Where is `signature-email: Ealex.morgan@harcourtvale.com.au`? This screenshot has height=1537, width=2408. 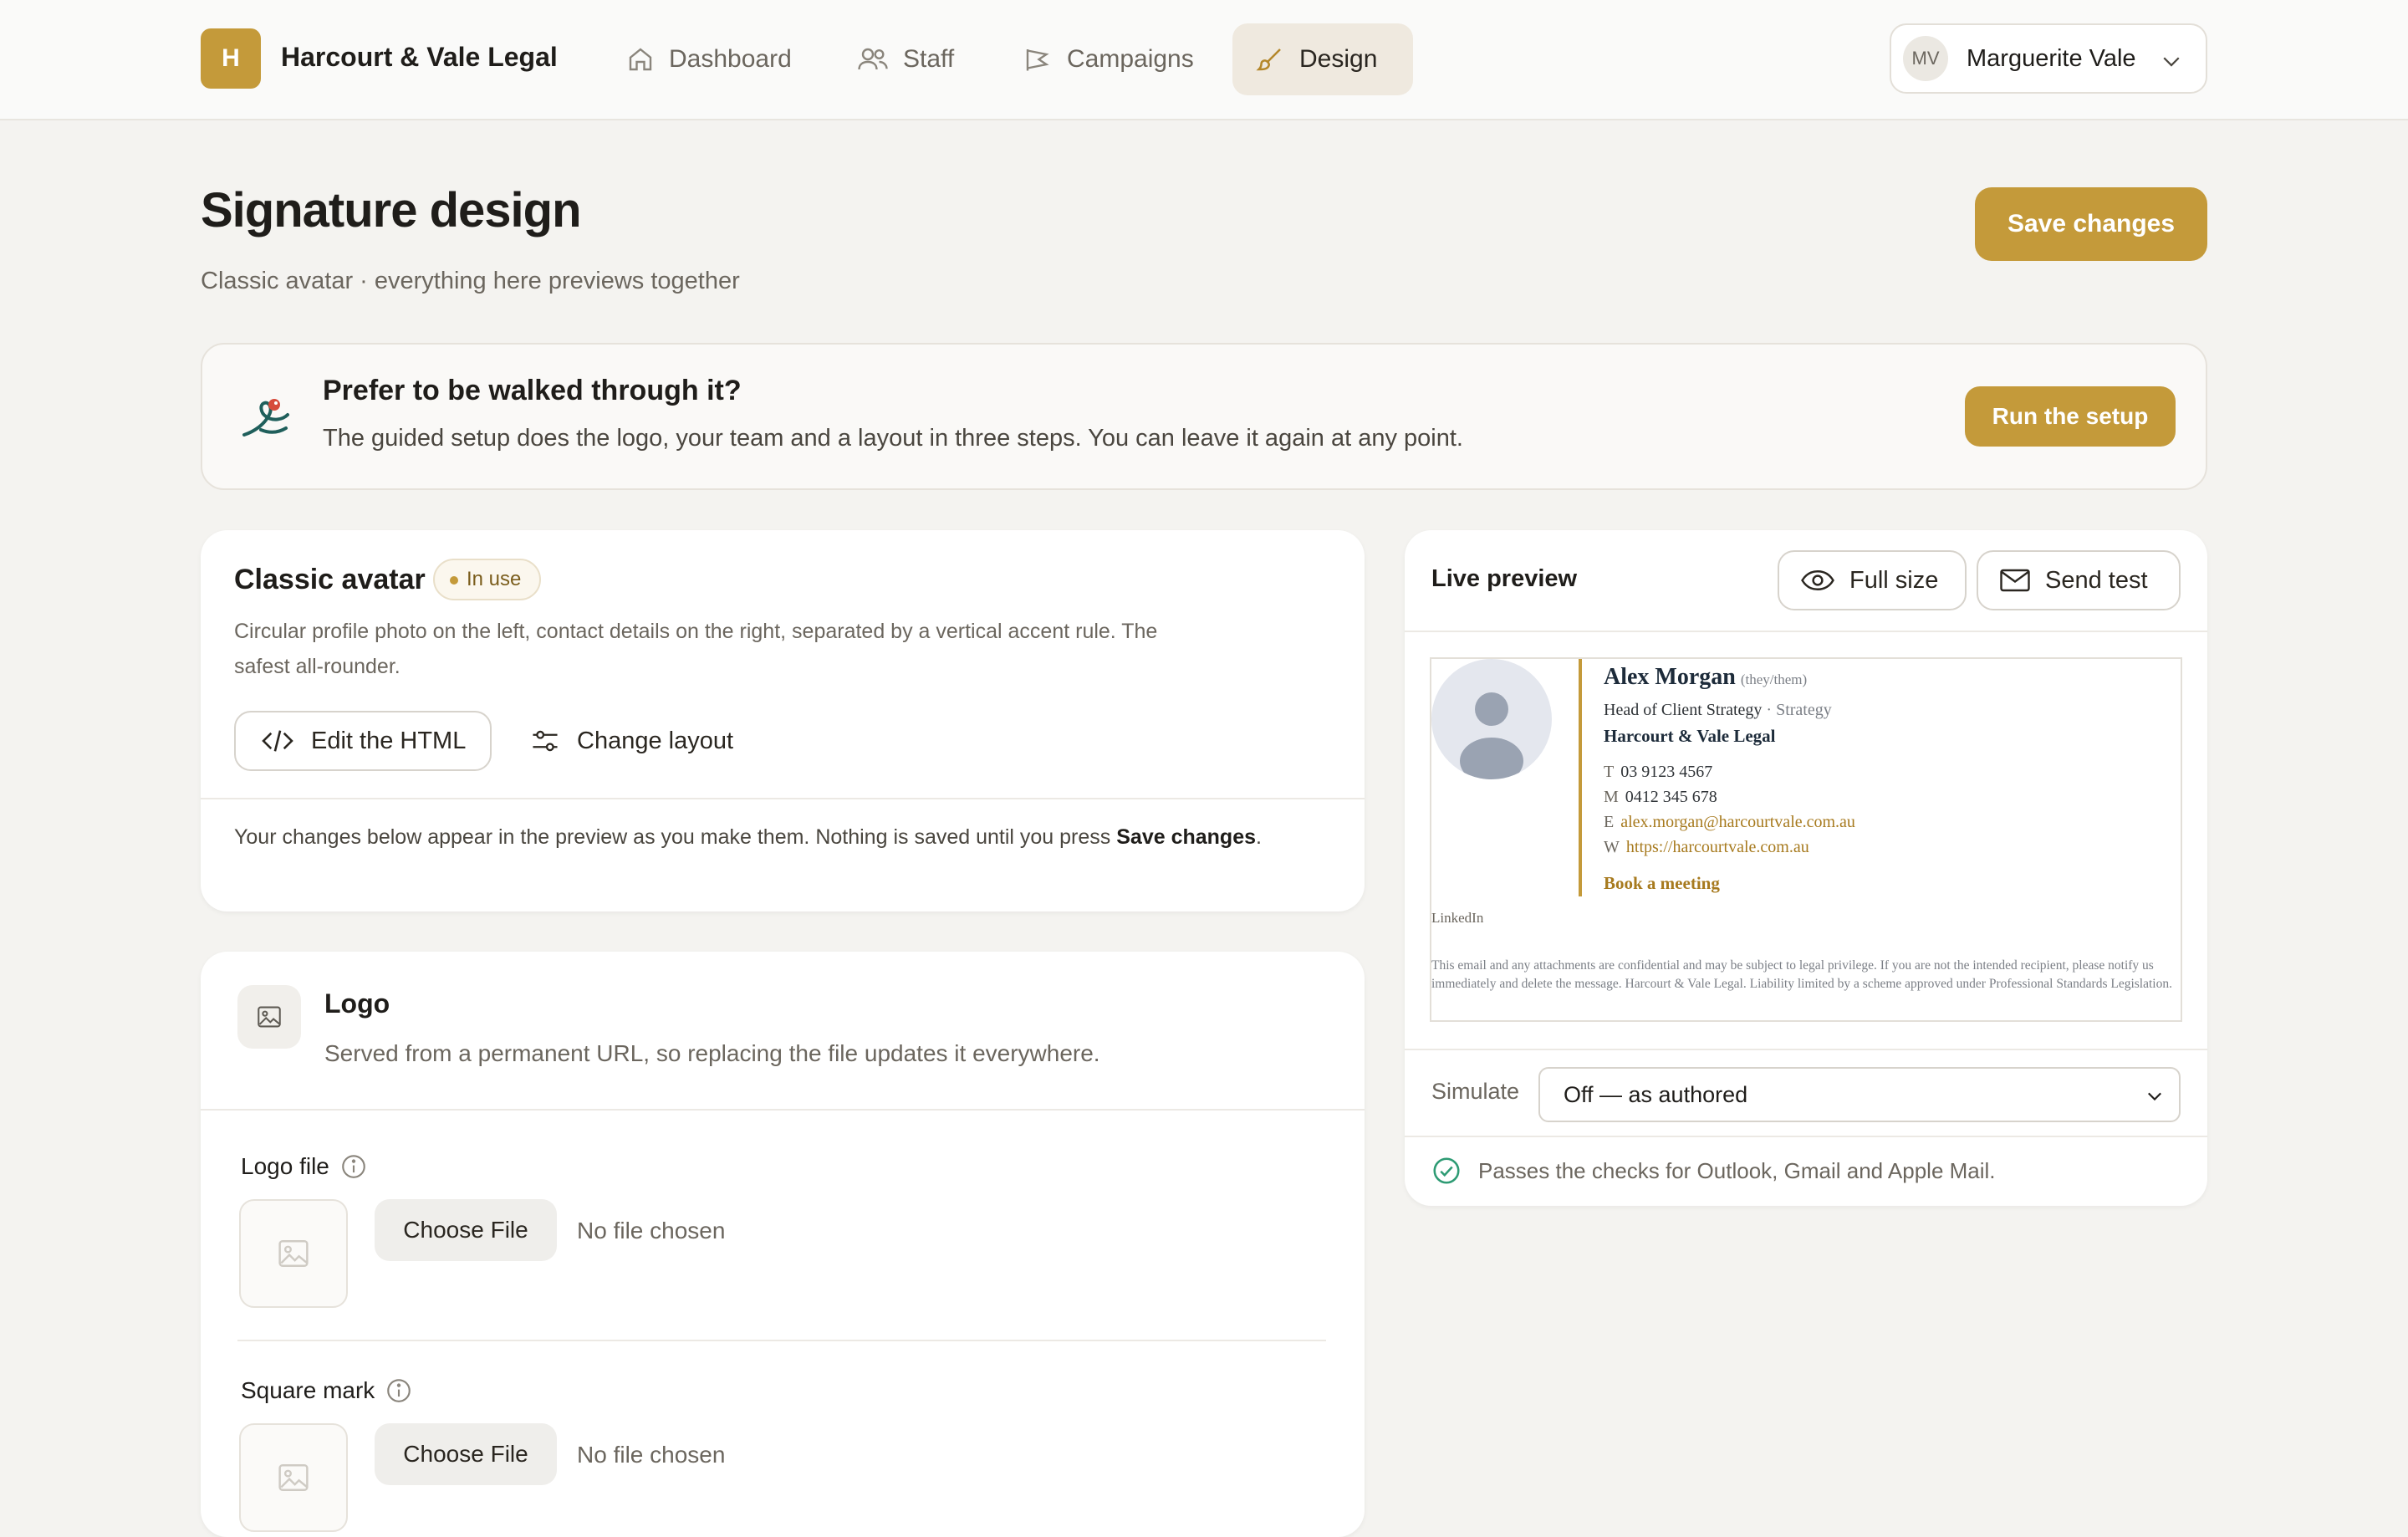 signature-email: Ealex.morgan@harcourtvale.com.au is located at coordinates (1729, 822).